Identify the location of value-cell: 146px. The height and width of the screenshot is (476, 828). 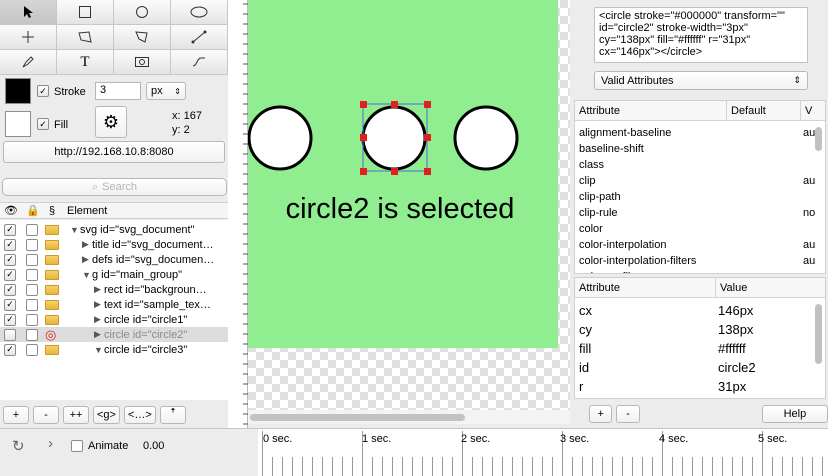
(735, 310).